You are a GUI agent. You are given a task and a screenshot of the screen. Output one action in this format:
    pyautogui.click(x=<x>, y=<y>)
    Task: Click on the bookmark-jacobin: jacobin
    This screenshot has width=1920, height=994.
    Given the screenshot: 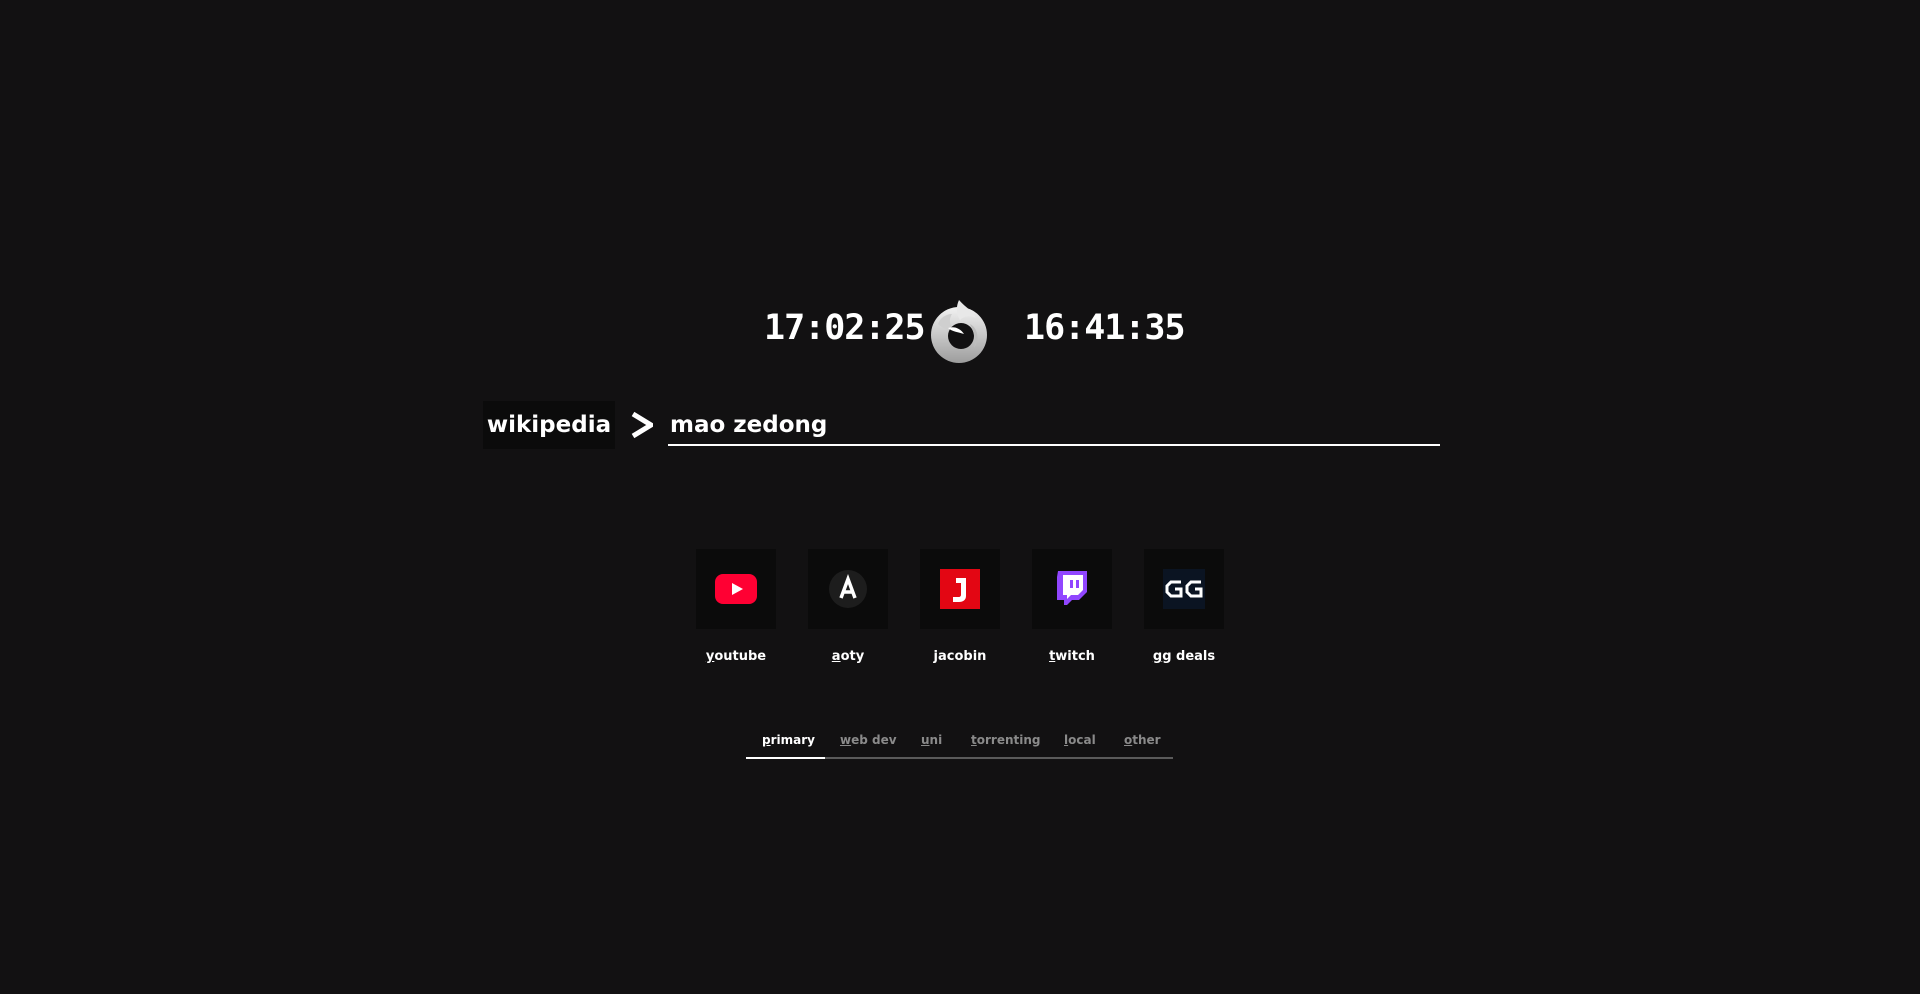 What is the action you would take?
    pyautogui.click(x=960, y=606)
    